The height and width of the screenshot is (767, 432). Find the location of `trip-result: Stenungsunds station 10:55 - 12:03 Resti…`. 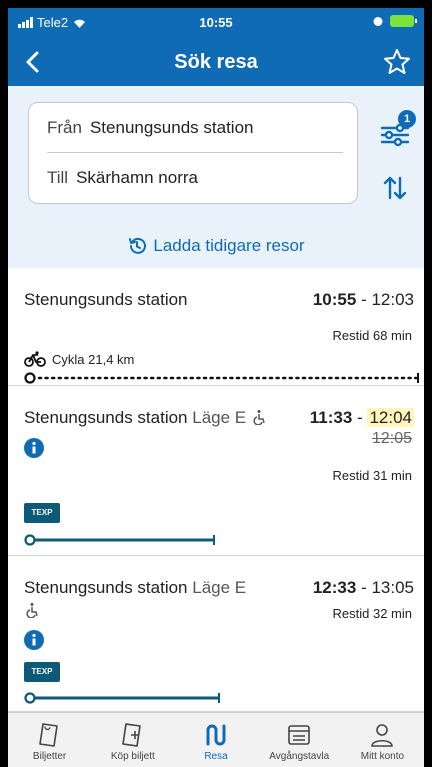

trip-result: Stenungsunds station 10:55 - 12:03 Resti… is located at coordinates (216, 327).